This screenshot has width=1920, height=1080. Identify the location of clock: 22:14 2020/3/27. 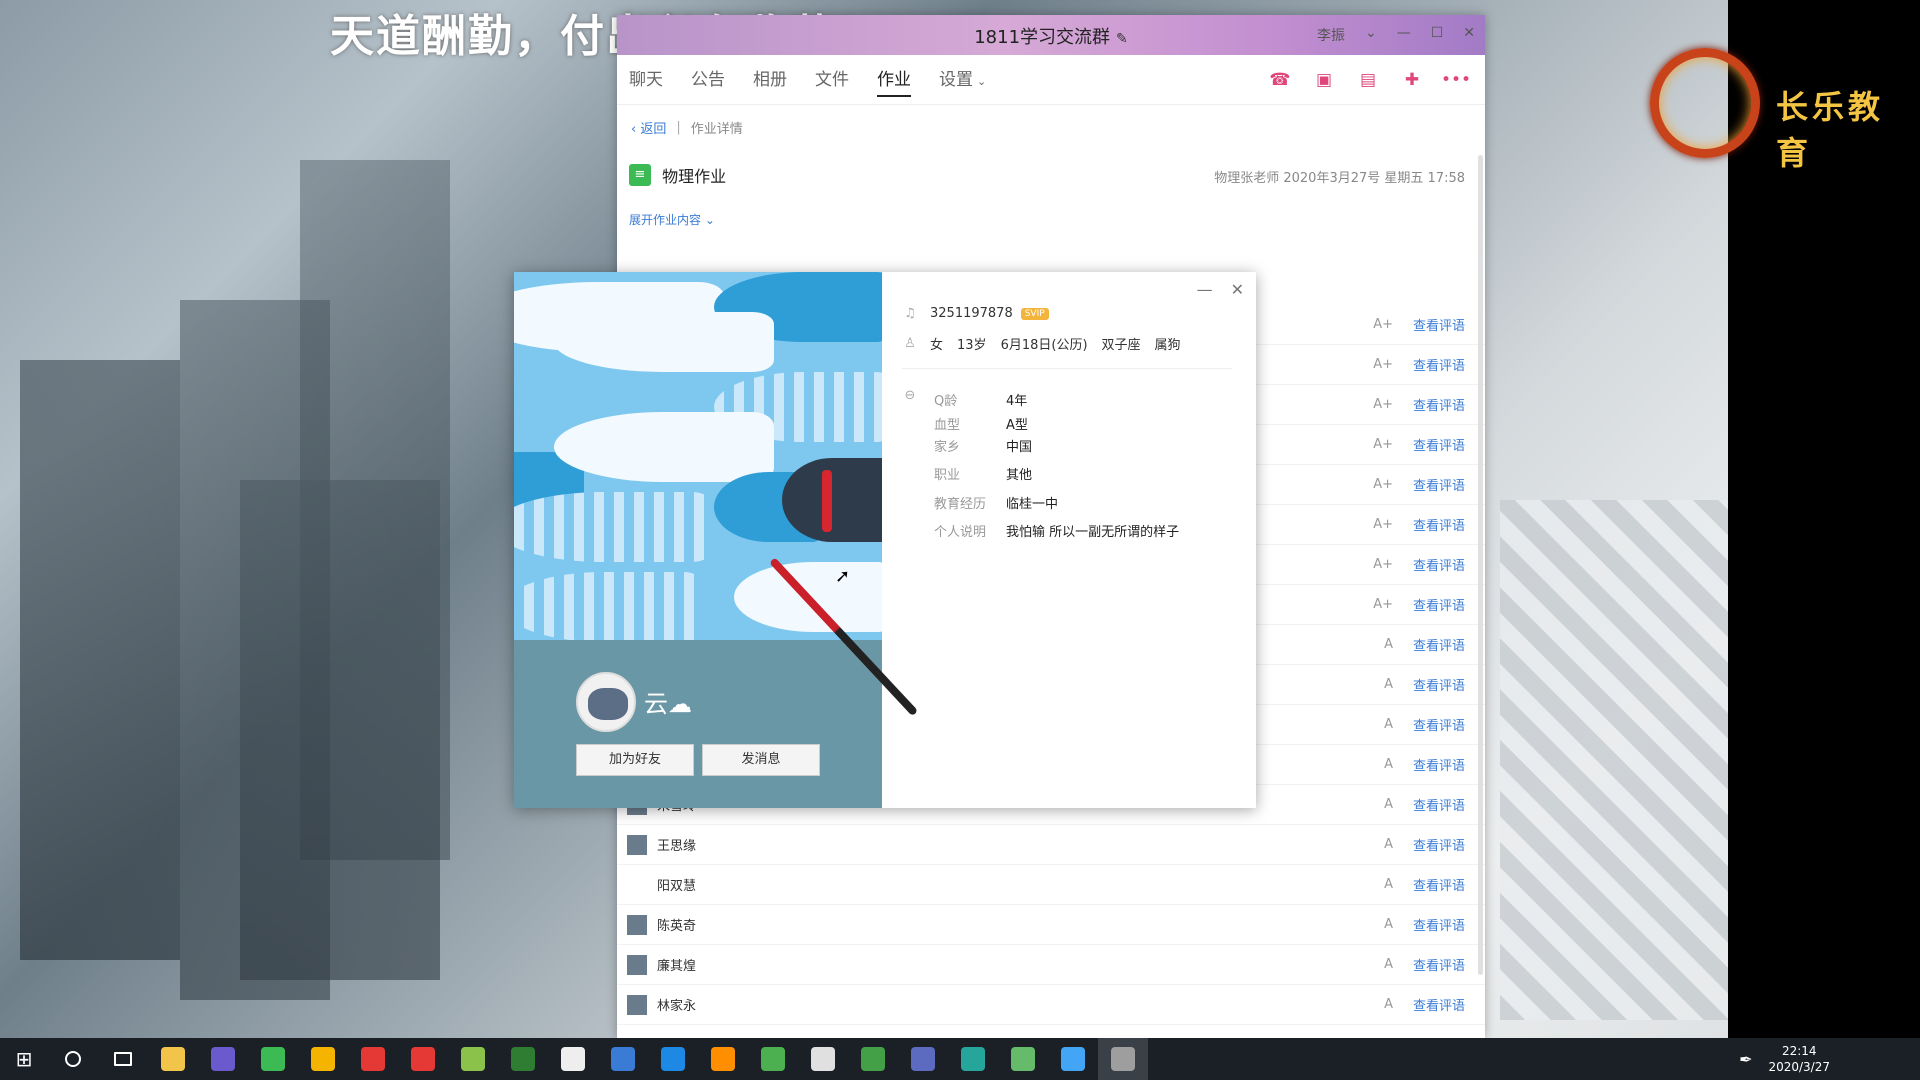
(1799, 1059).